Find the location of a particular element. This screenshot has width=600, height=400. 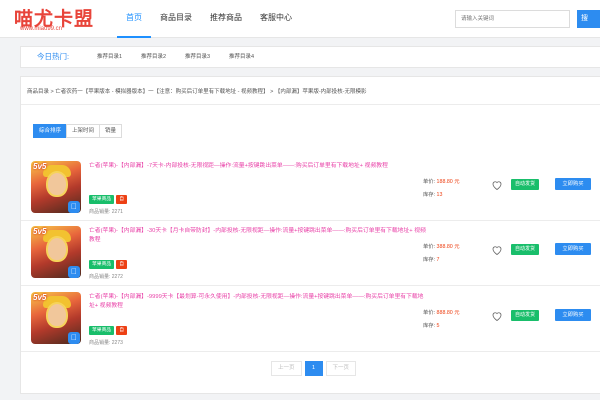

site-header: 喵尤卡盟 www.miao99.cn 首页 商品目录 推荐商品 客服中心 搜 is located at coordinates (300, 19).